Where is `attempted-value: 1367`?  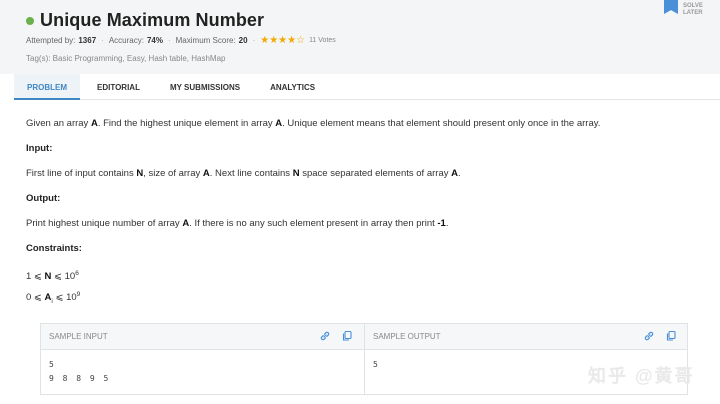
attempted-value: 1367 is located at coordinates (87, 40).